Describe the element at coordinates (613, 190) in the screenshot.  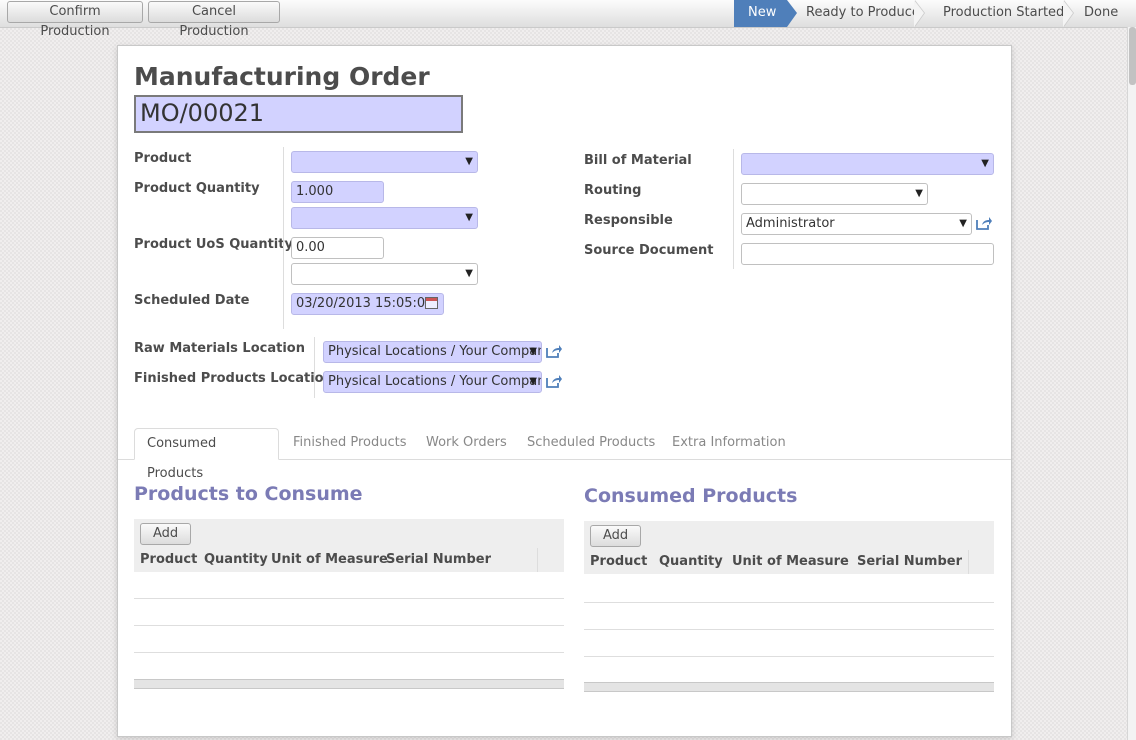
I see `routing-label: Routing` at that location.